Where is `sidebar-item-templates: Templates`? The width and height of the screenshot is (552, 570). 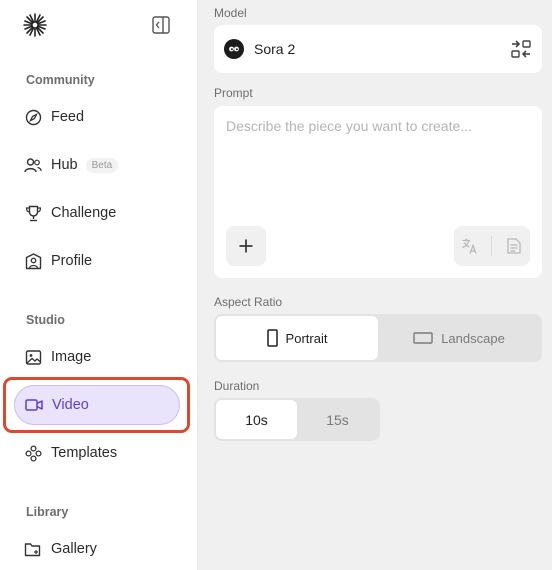
sidebar-item-templates: Templates is located at coordinates (97, 453).